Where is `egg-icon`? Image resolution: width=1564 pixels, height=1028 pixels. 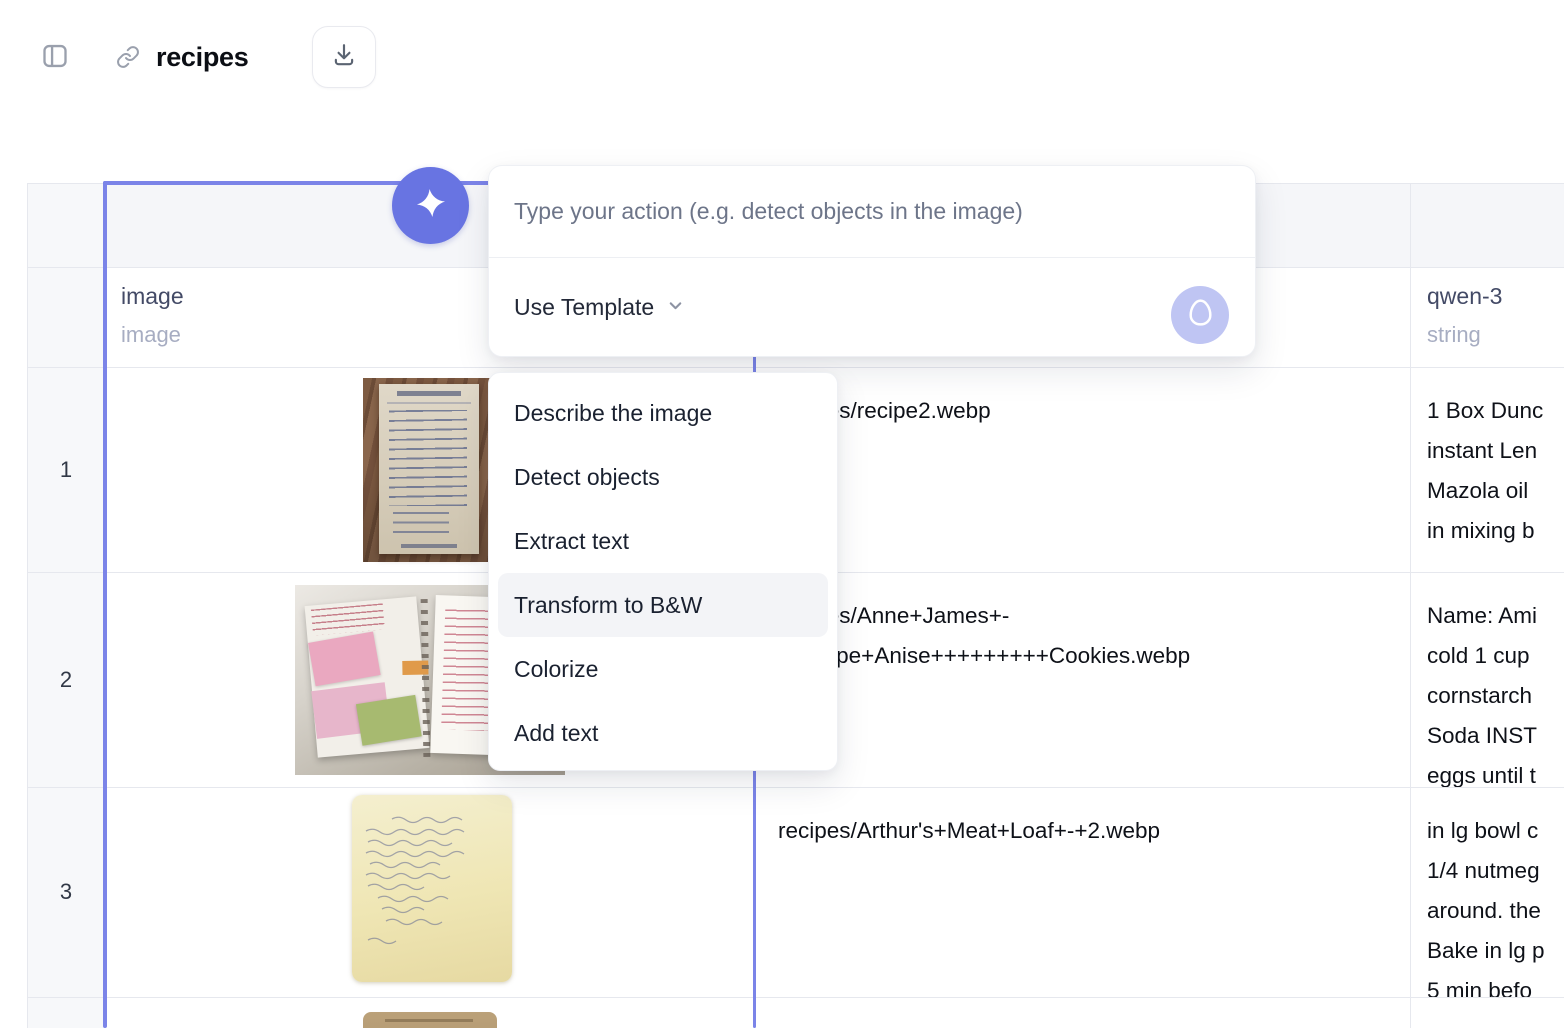 egg-icon is located at coordinates (1200, 315).